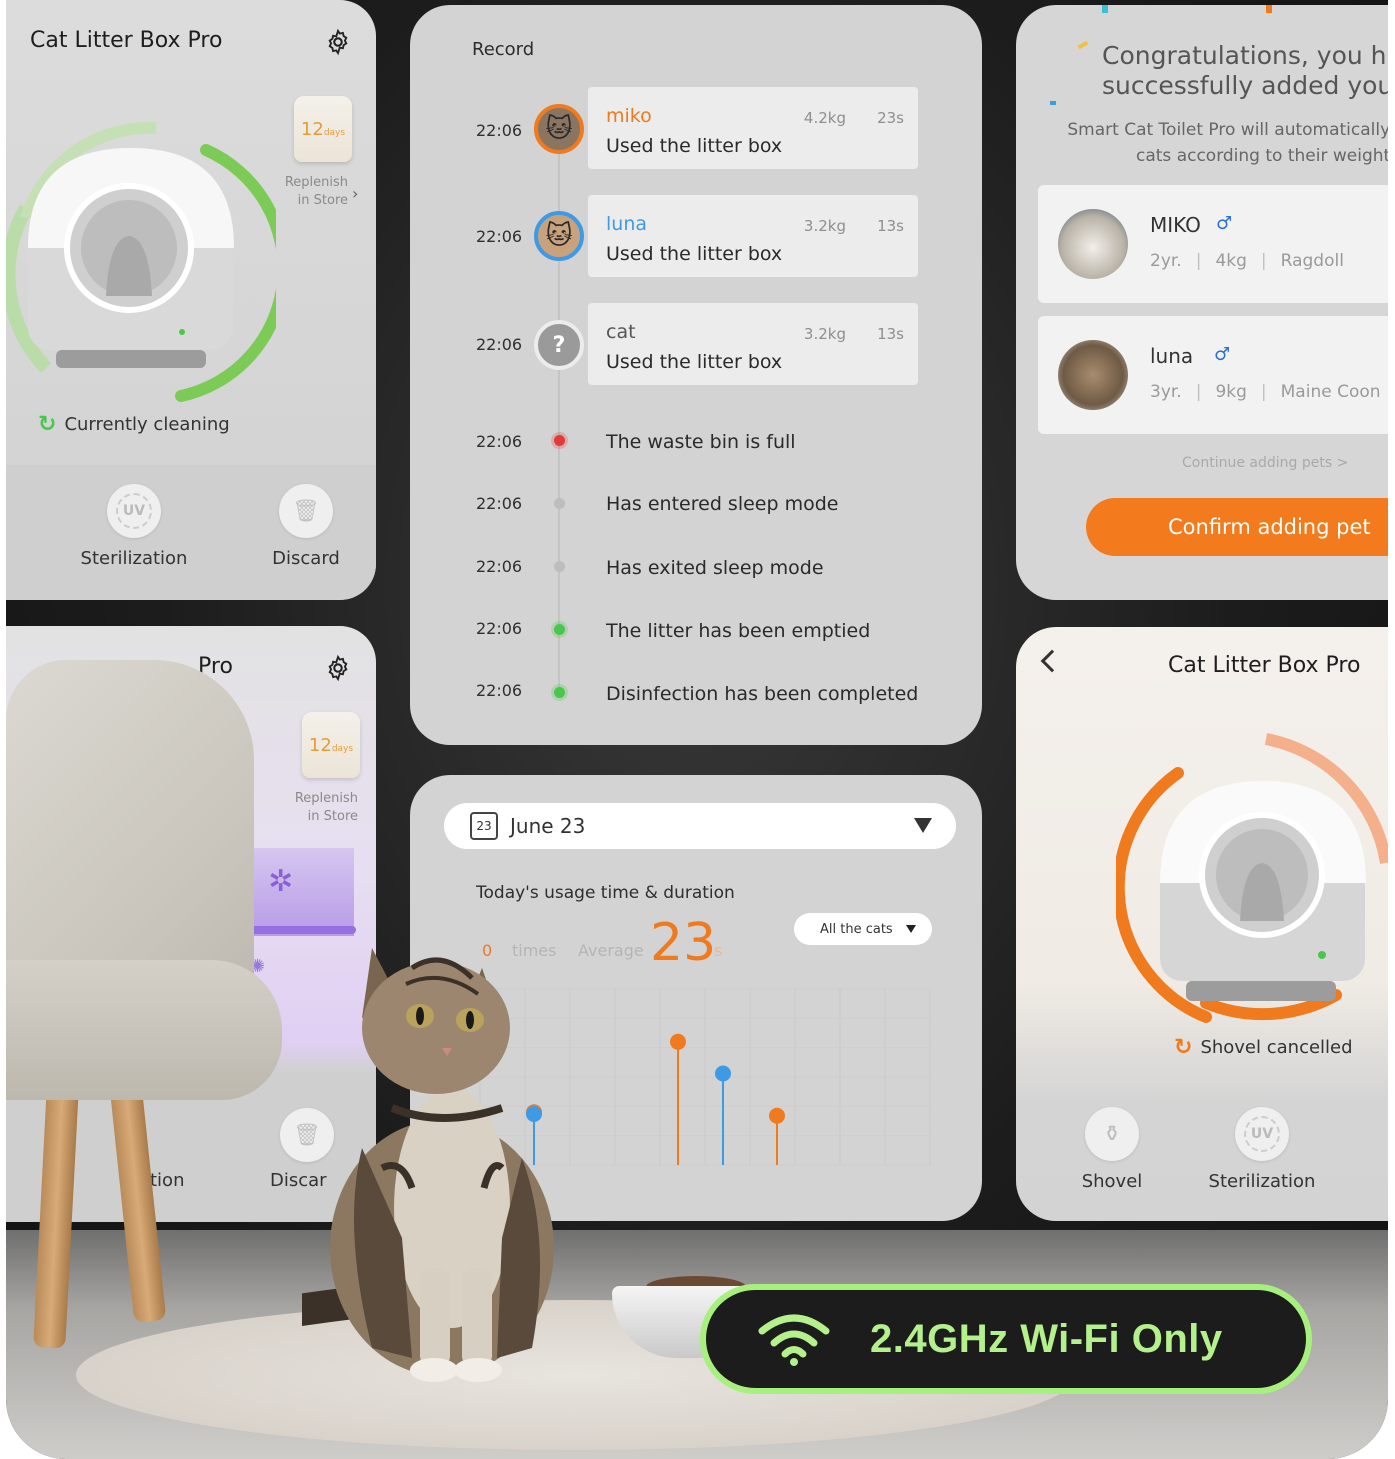 This screenshot has width=1395, height=1459. What do you see at coordinates (559, 692) in the screenshot?
I see `status-dot-green` at bounding box center [559, 692].